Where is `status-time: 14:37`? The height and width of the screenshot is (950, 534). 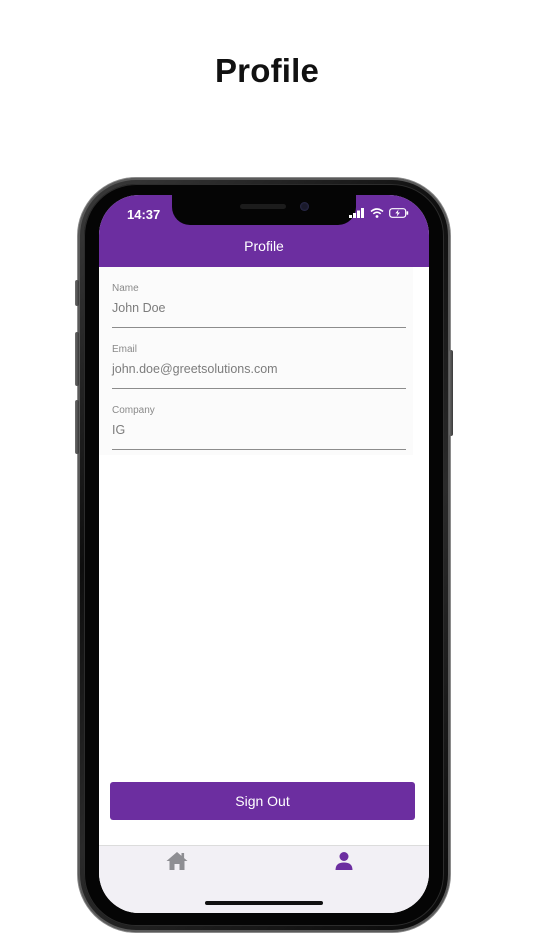
status-time: 14:37 is located at coordinates (144, 214).